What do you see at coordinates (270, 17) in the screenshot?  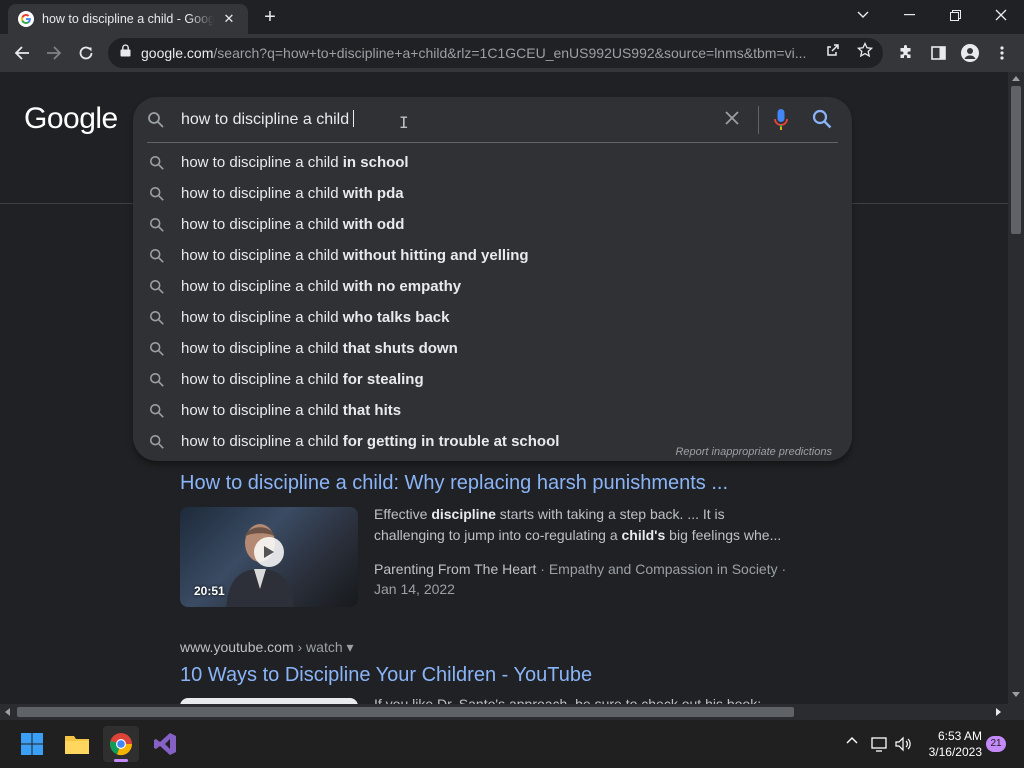 I see `new-tab-button: +` at bounding box center [270, 17].